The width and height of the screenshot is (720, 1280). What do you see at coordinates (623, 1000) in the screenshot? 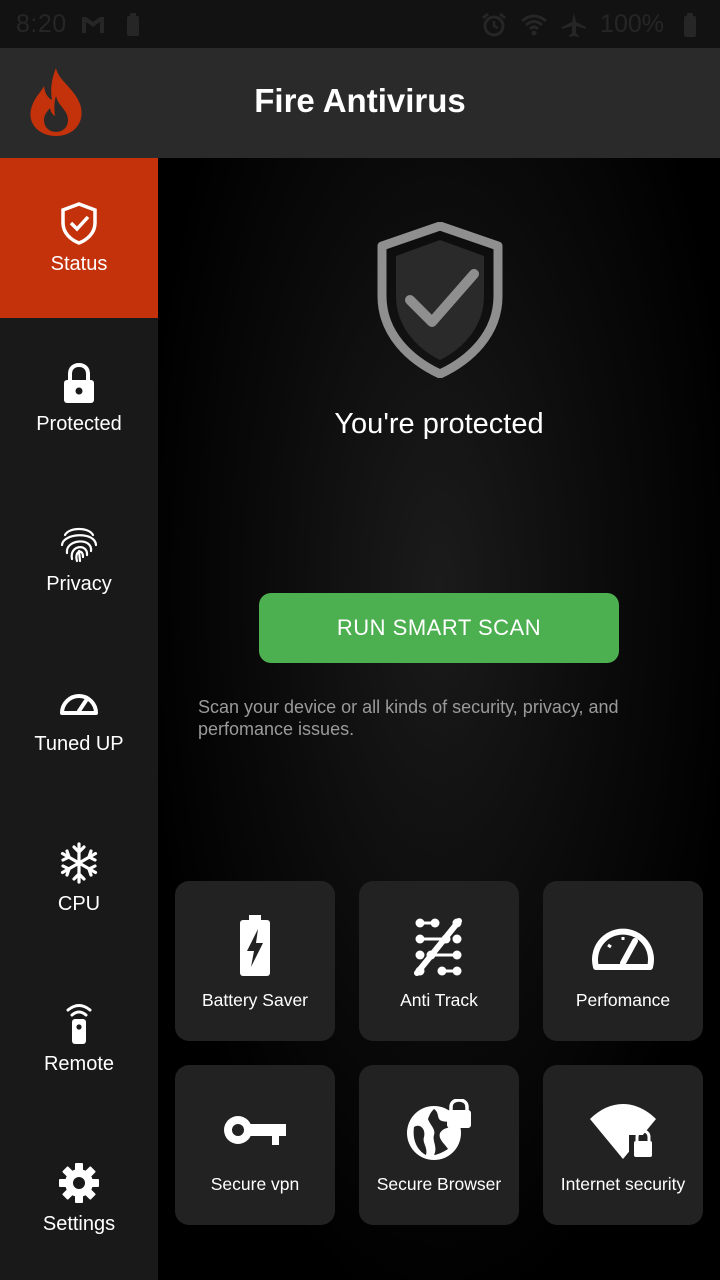
I see `tile-label: Perfomance` at bounding box center [623, 1000].